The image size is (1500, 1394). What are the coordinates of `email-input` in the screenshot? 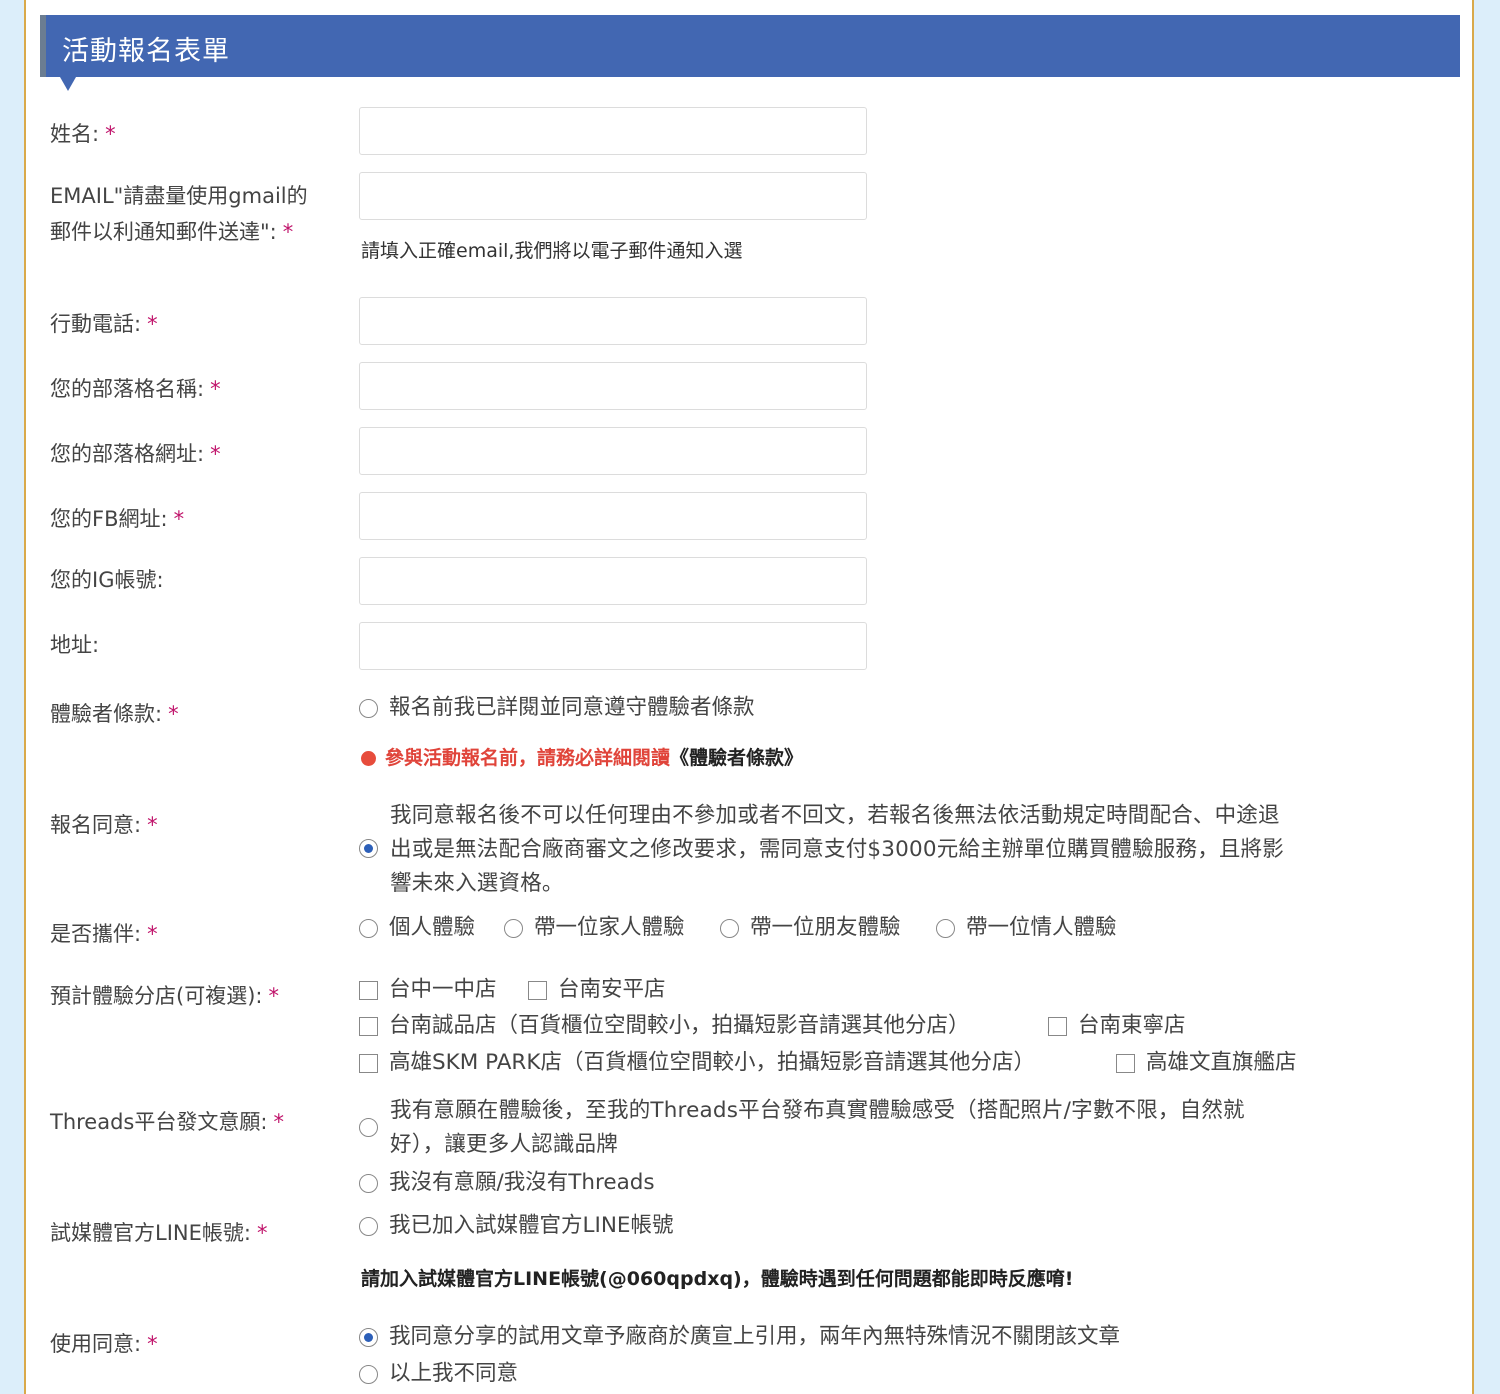 It's located at (613, 196).